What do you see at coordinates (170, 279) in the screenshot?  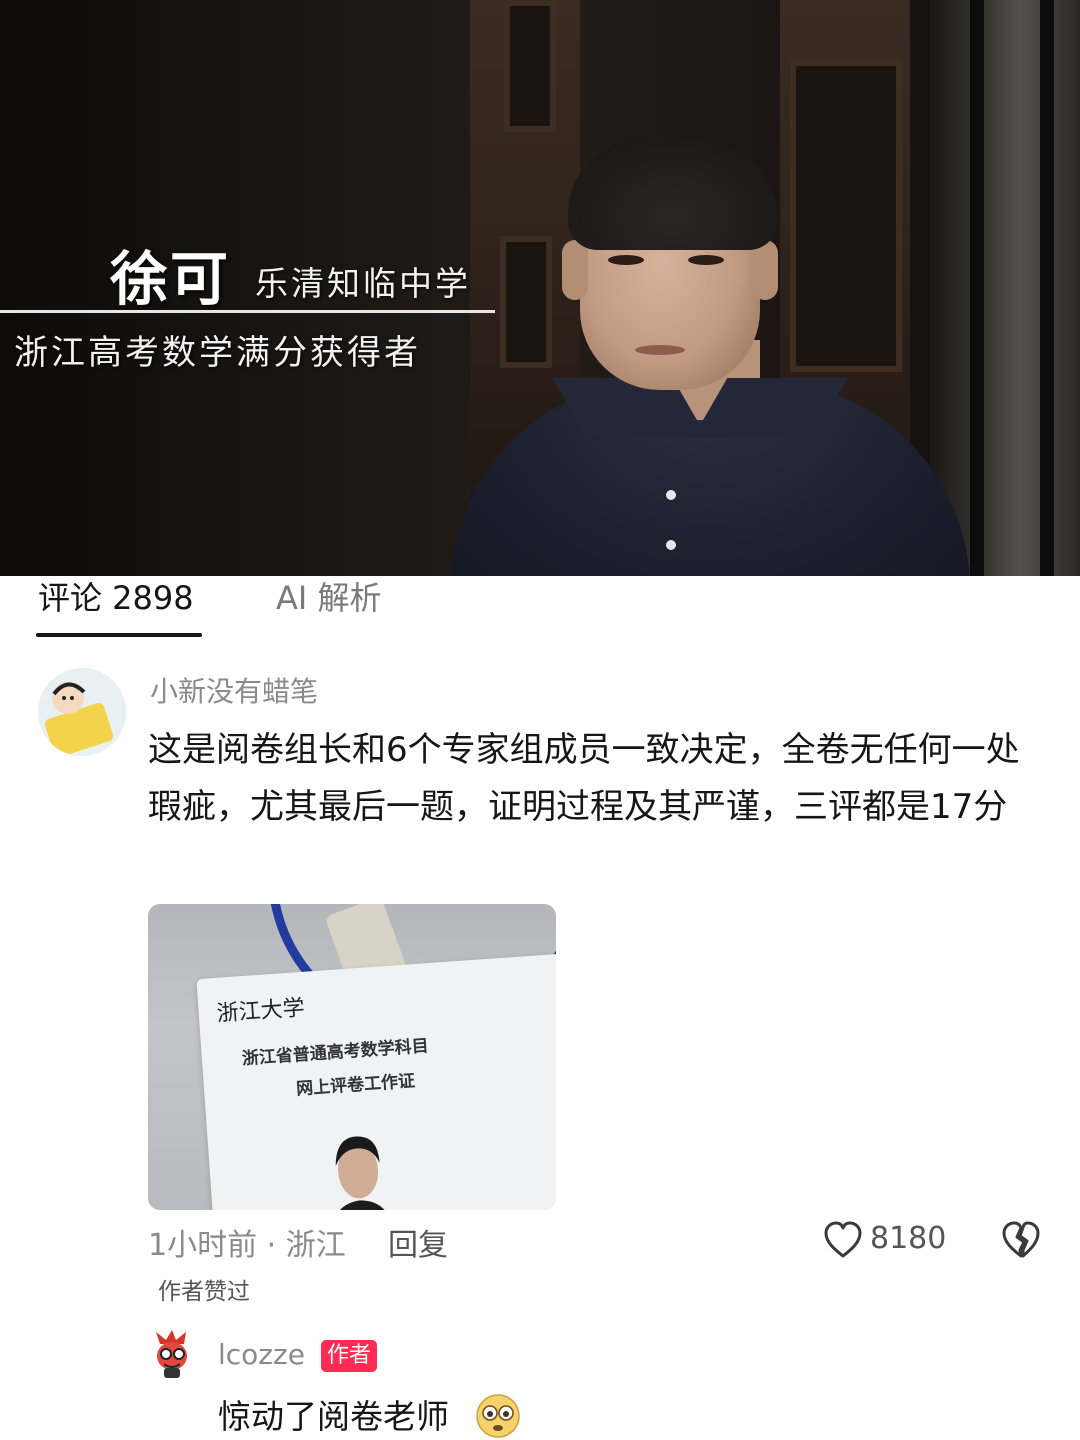 I see `caption-name: 徐可` at bounding box center [170, 279].